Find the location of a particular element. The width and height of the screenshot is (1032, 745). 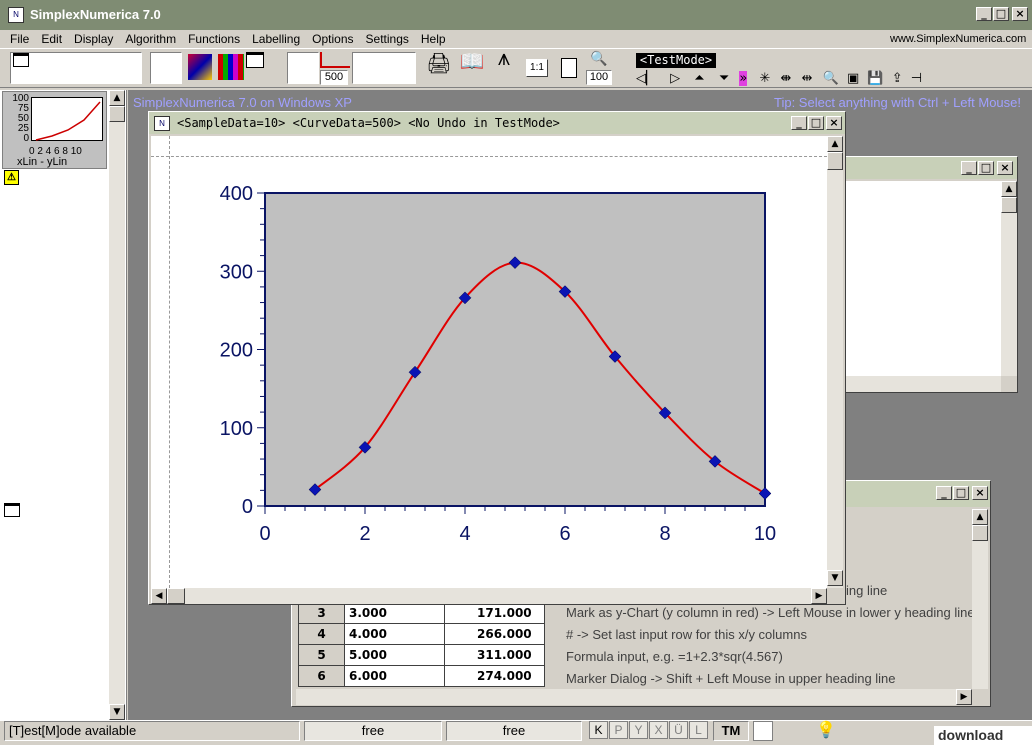

menu-functions: Functions is located at coordinates (214, 39).